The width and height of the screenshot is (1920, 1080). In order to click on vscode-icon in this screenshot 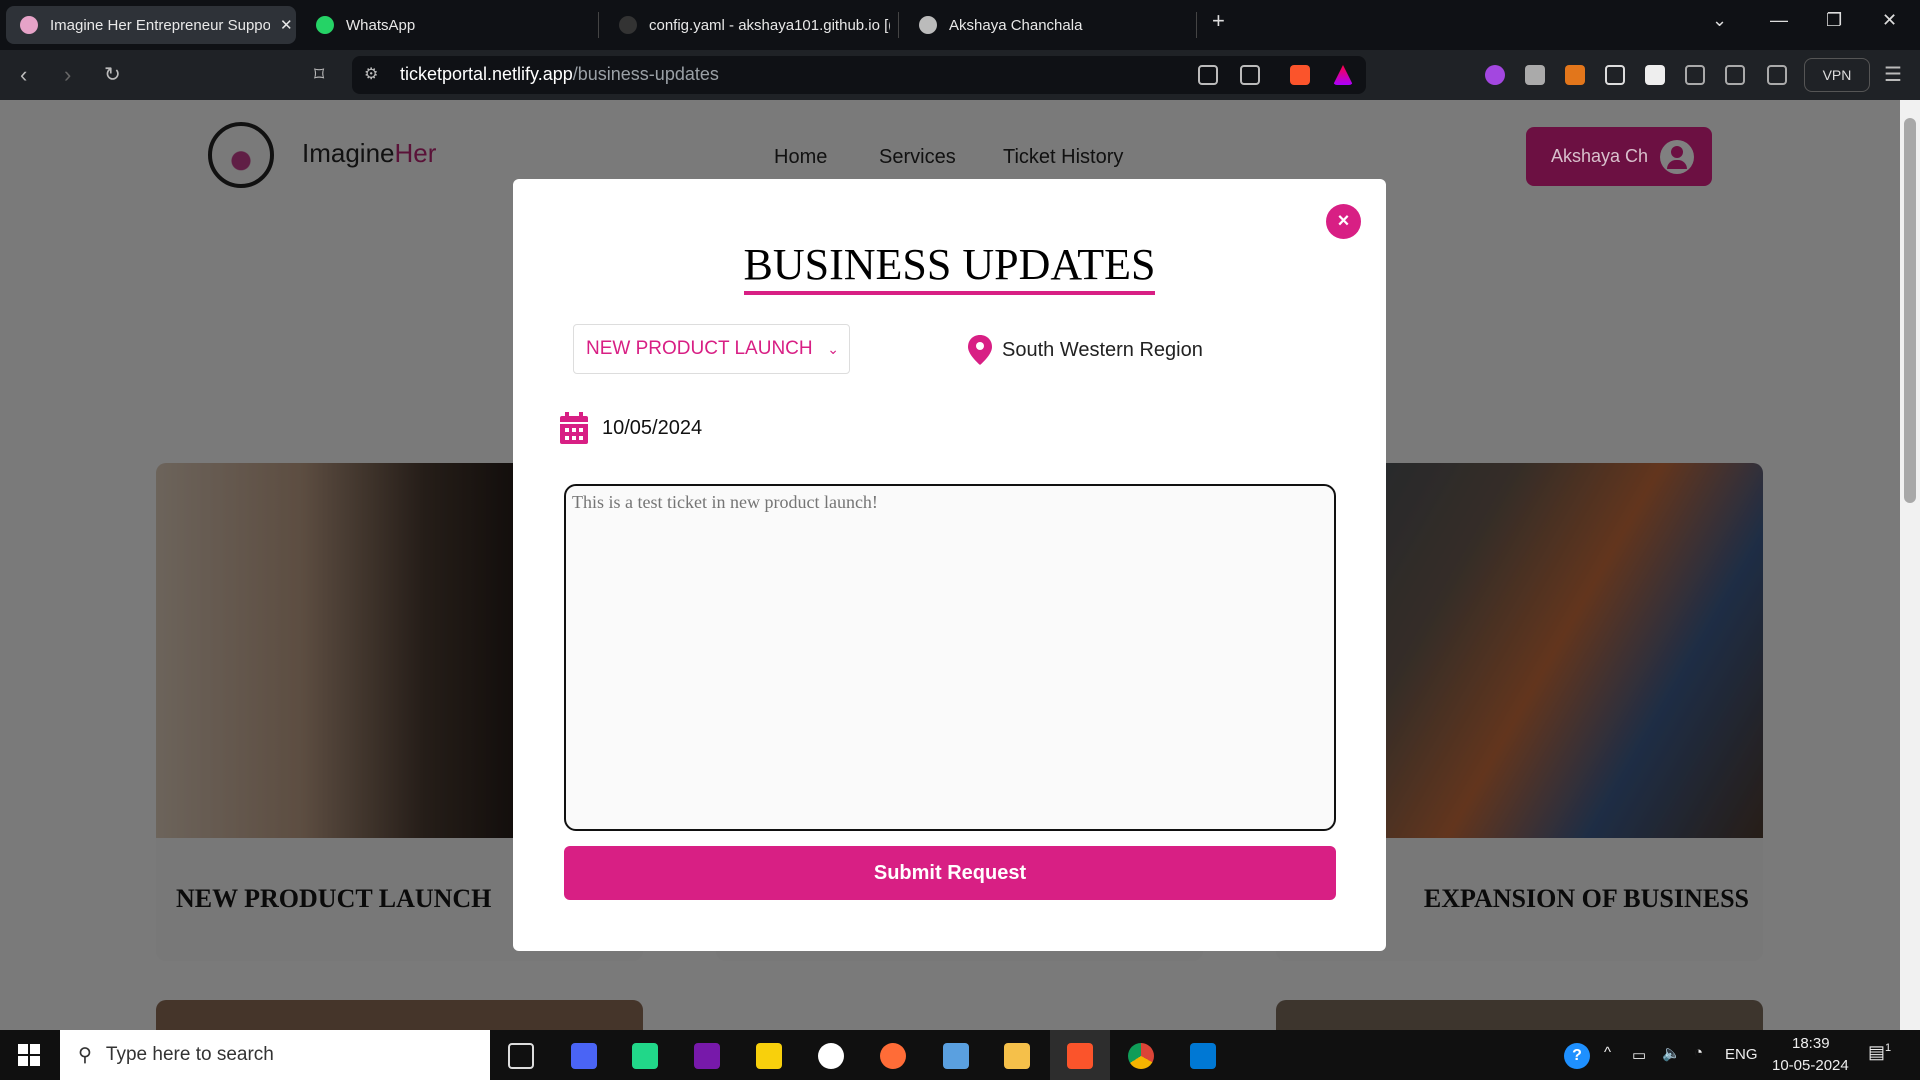, I will do `click(1203, 1056)`.